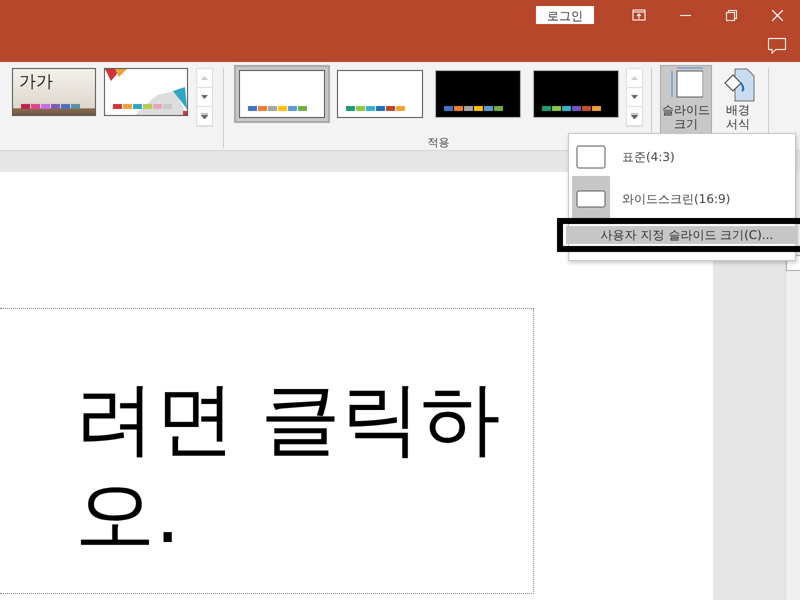  I want to click on theme-thumbnail: 가가, so click(54, 92).